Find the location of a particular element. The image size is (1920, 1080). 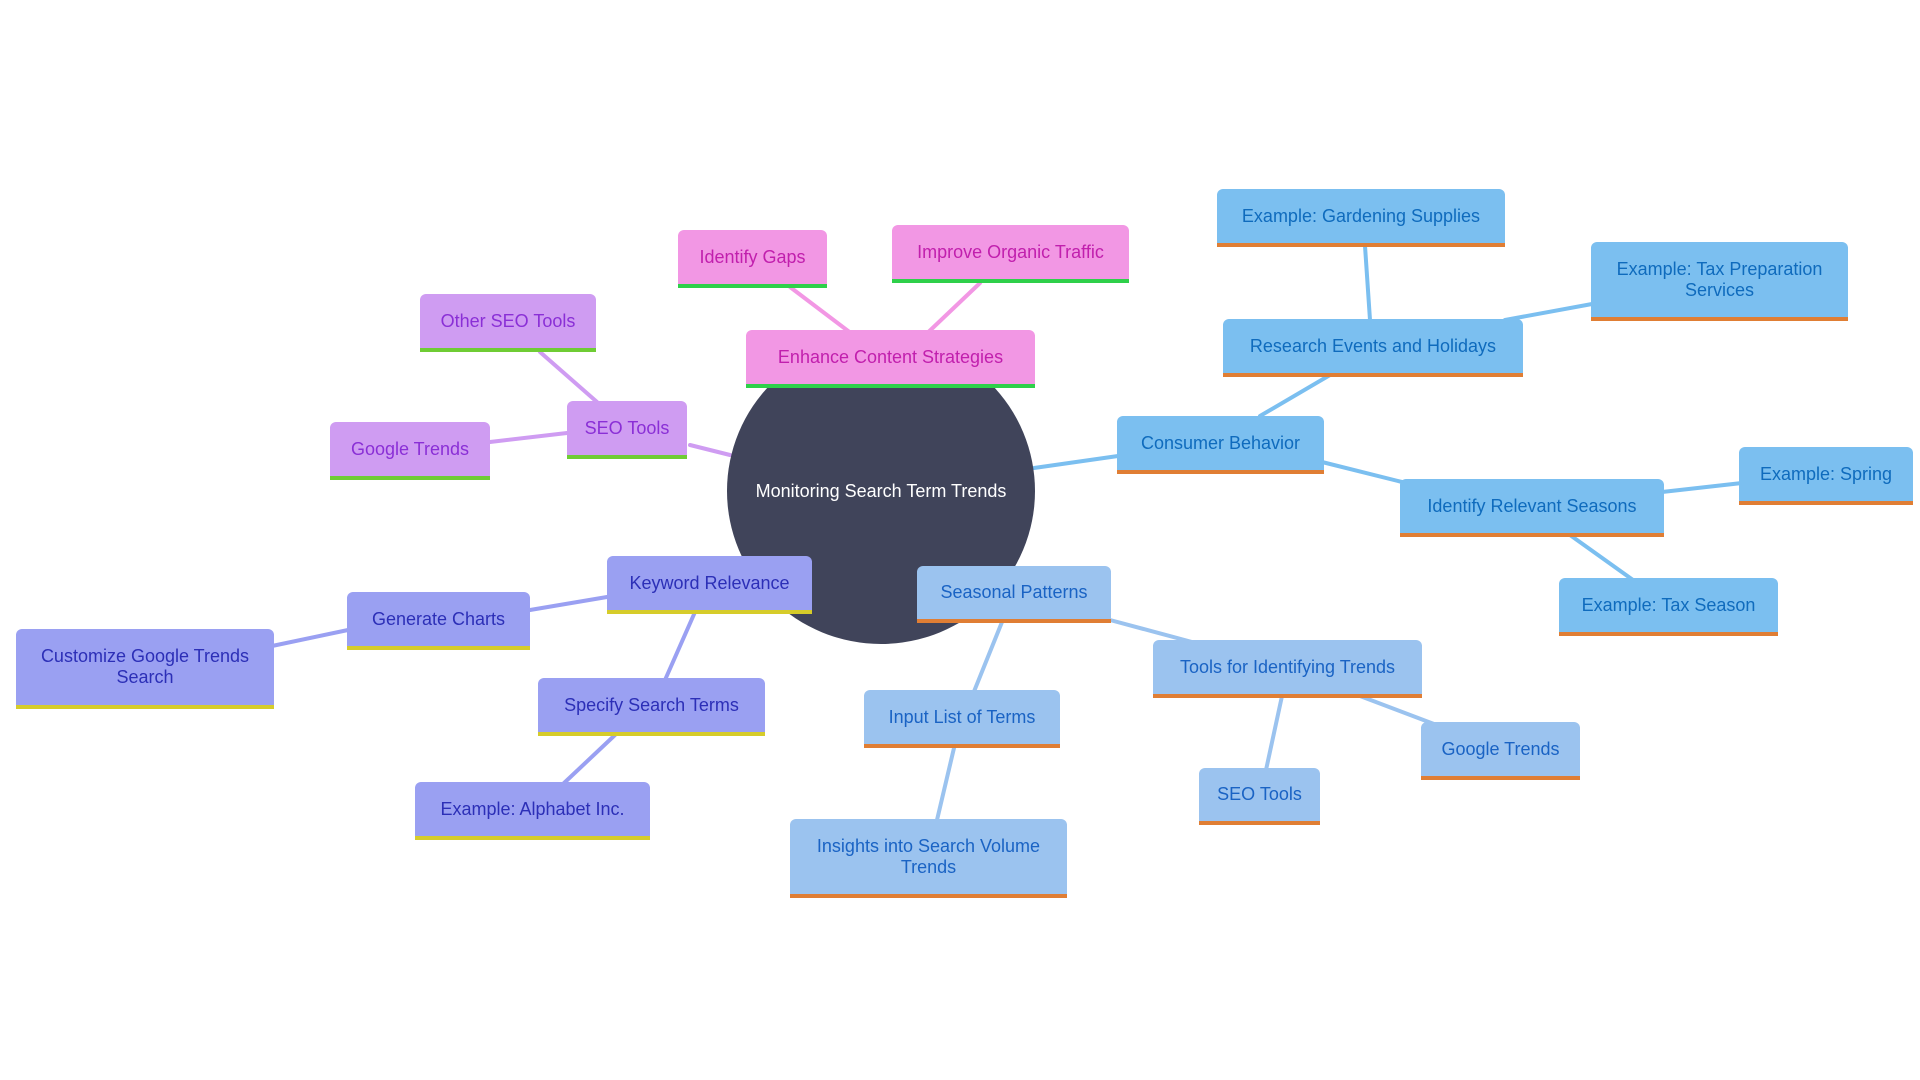

node-customize-google-trends-search: Customize Google Trends Search is located at coordinates (145, 669).